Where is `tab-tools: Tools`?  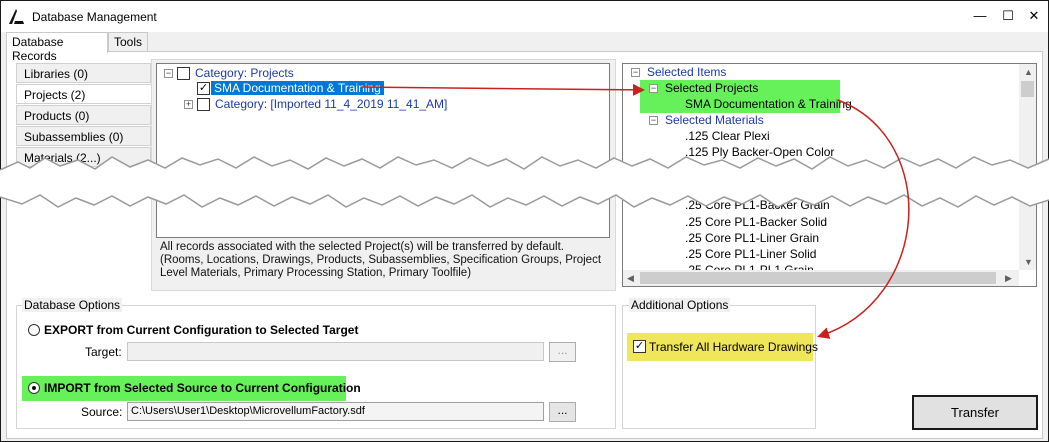 tab-tools: Tools is located at coordinates (128, 42).